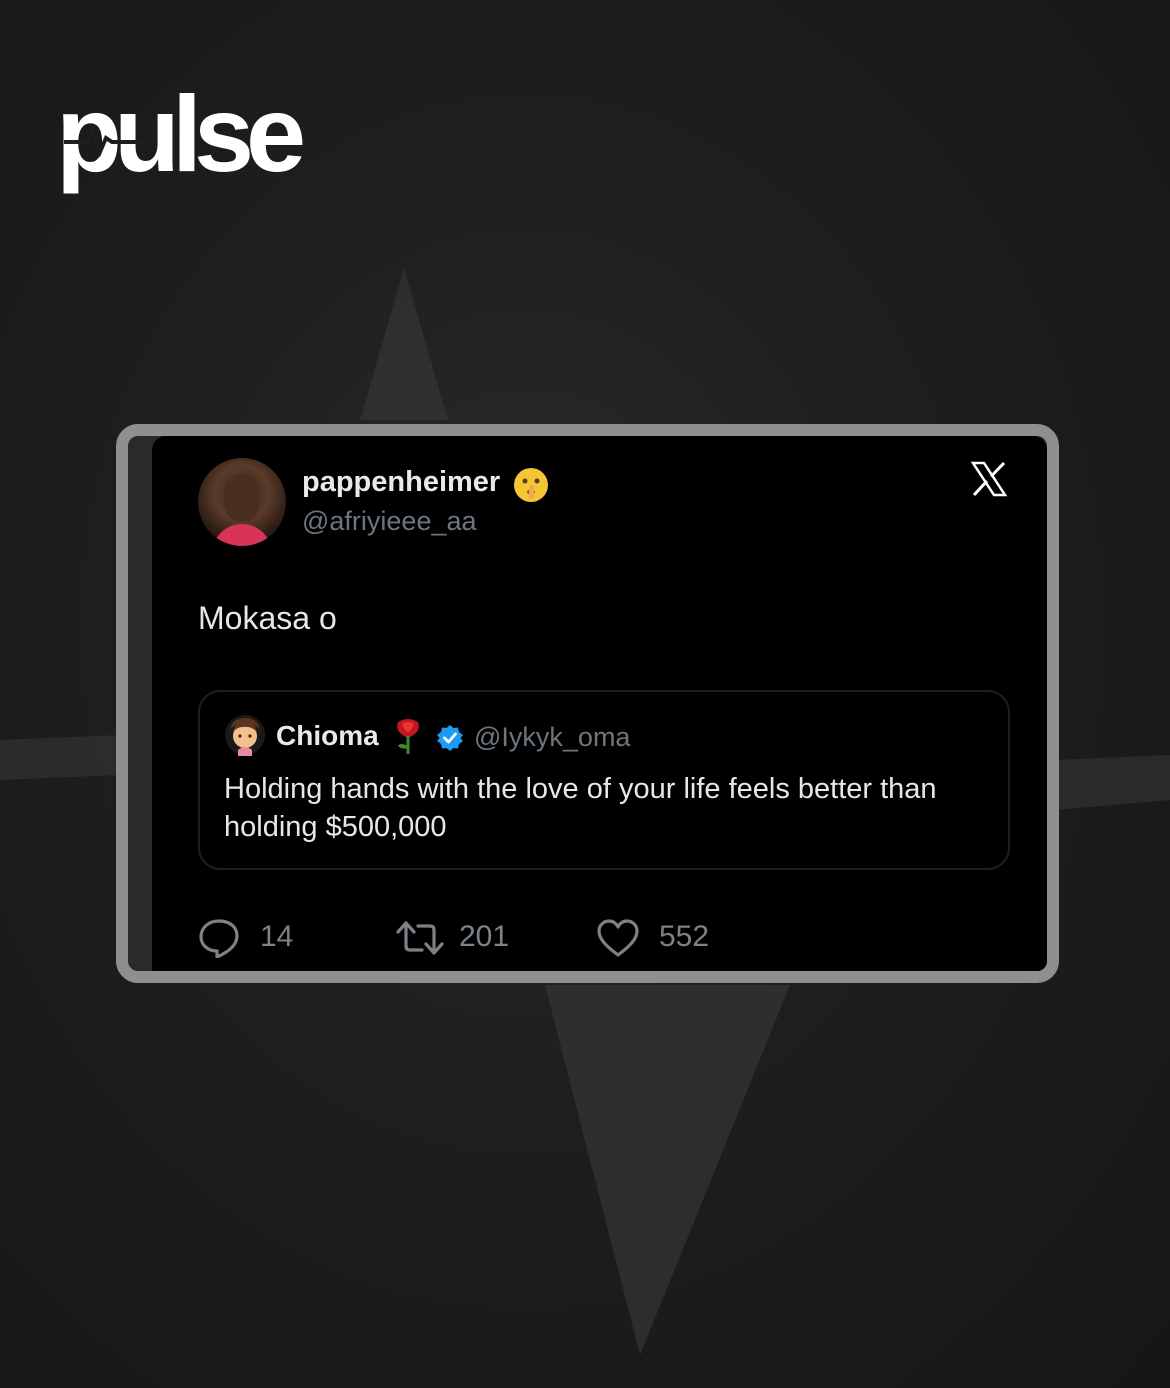 Image resolution: width=1170 pixels, height=1388 pixels. I want to click on avatar-shirt, so click(242, 535).